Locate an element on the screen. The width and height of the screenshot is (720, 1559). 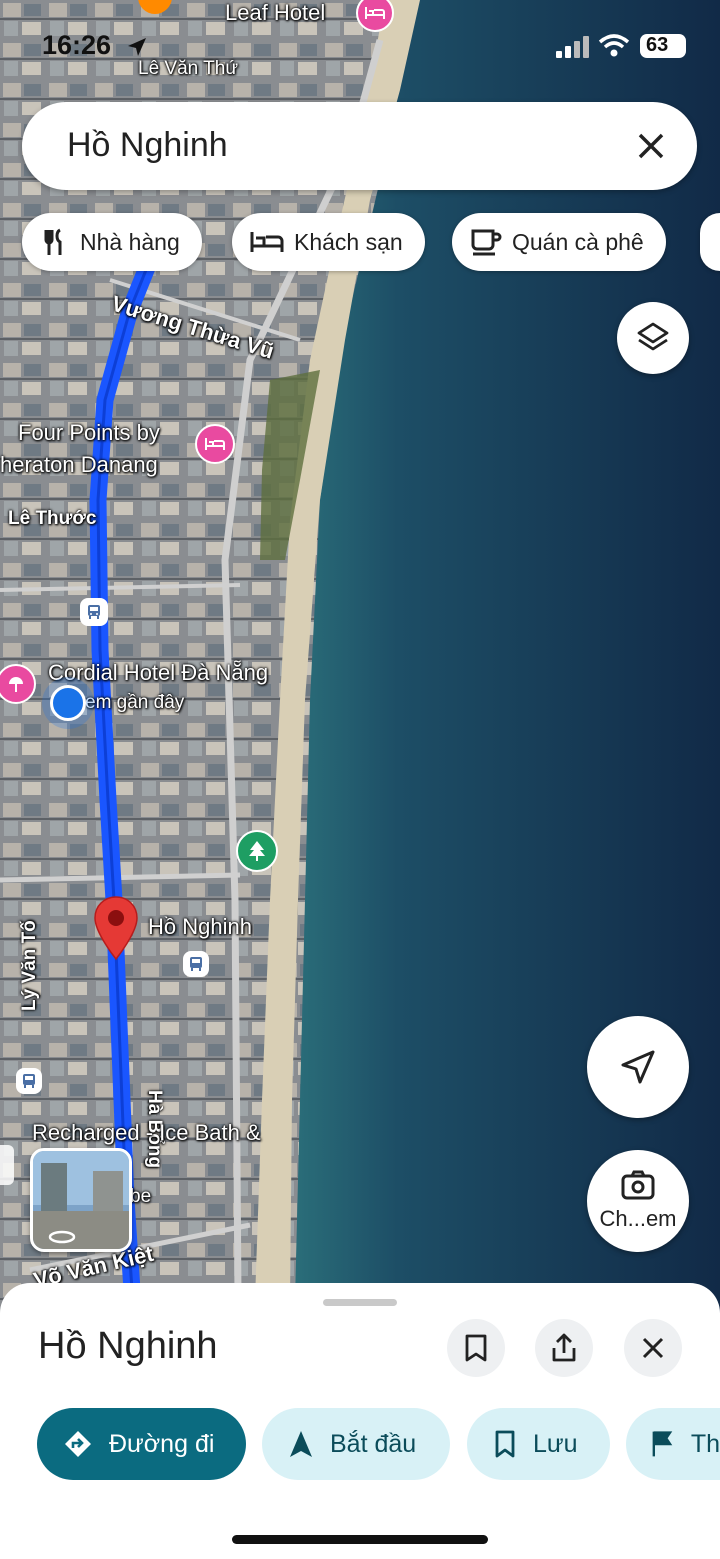
chip-restaurant: Nhà hàng is located at coordinates (112, 242).